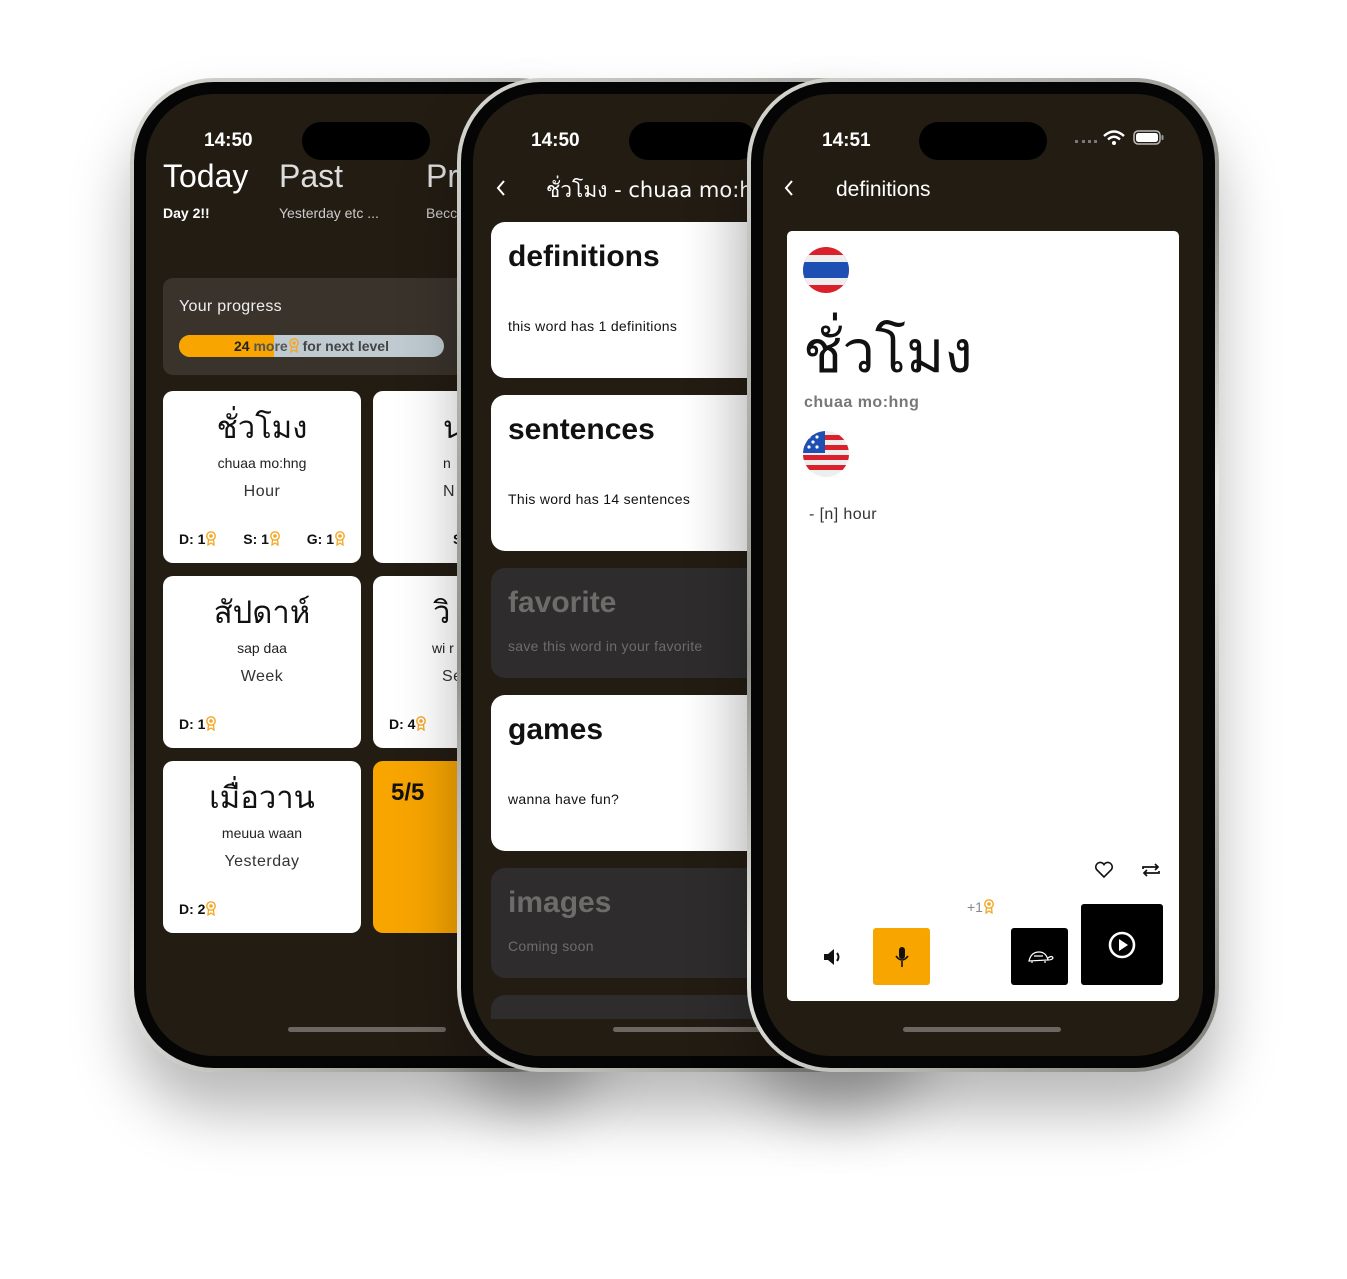 This screenshot has width=1347, height=1279. Describe the element at coordinates (186, 213) in the screenshot. I see `tab-subtitle: Day 2!!` at that location.